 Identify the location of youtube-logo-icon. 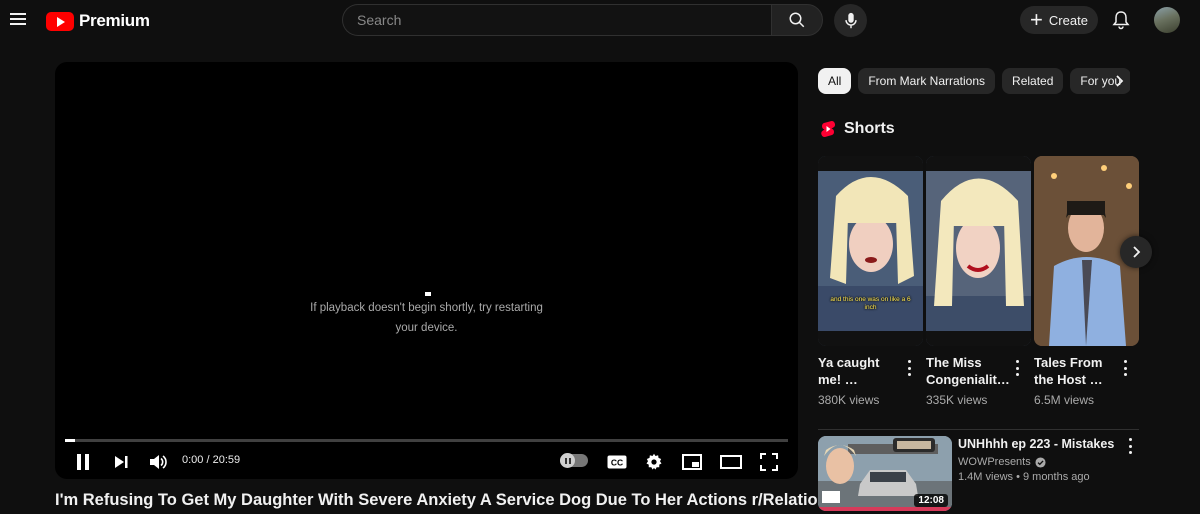
(60, 21).